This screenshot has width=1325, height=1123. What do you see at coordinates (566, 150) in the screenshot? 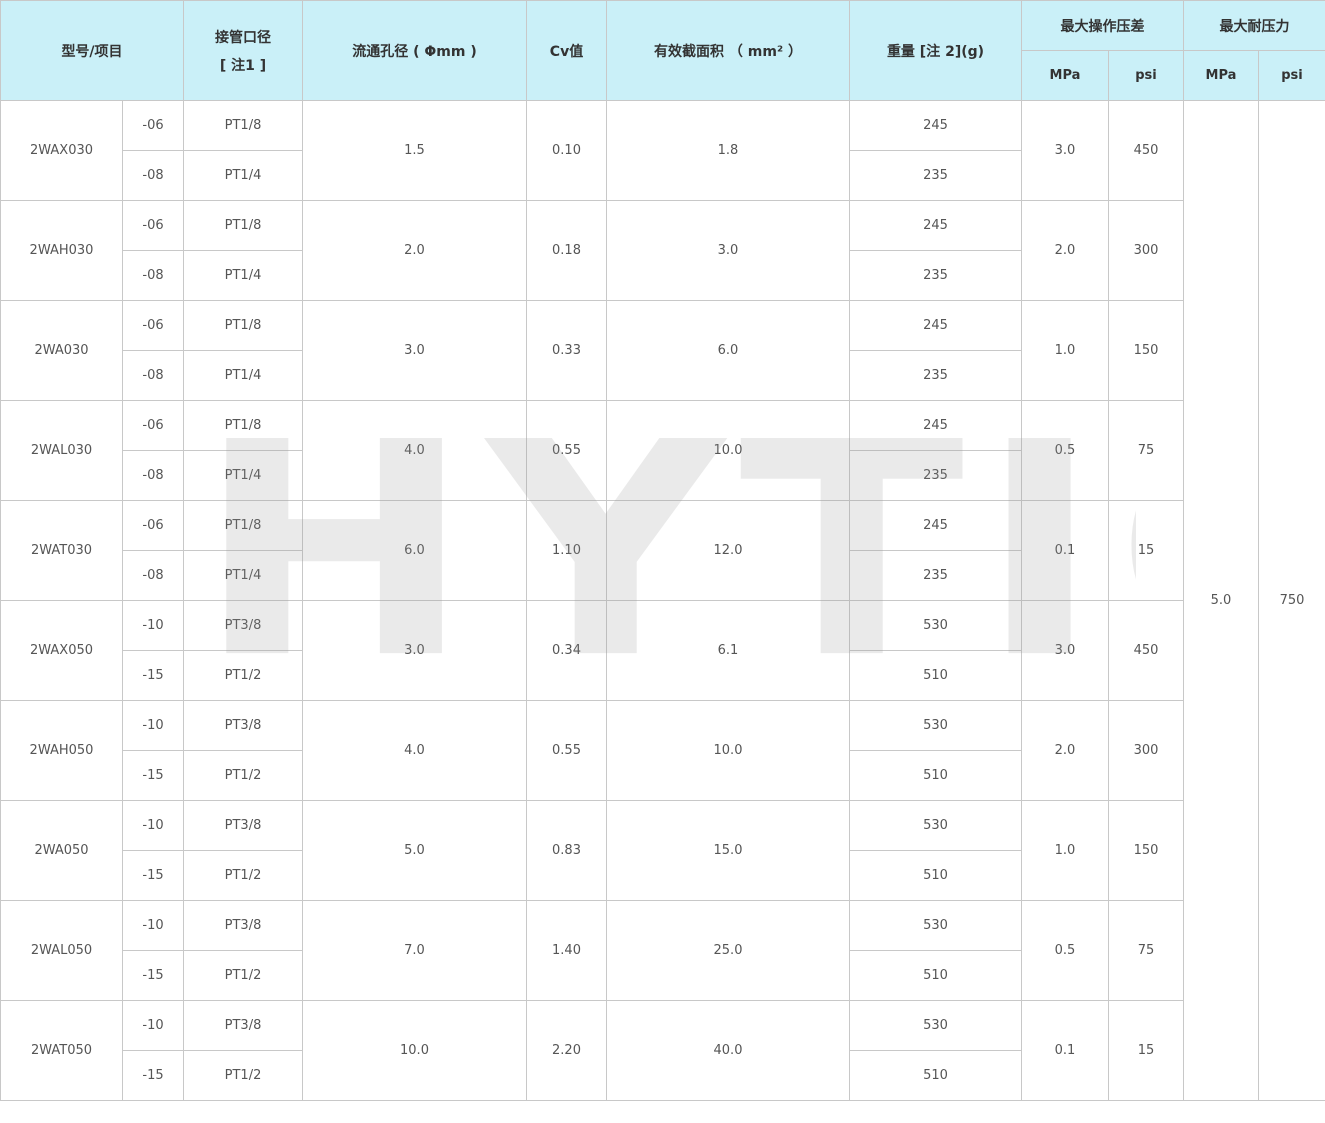
I see `cv-cell: 0.10` at bounding box center [566, 150].